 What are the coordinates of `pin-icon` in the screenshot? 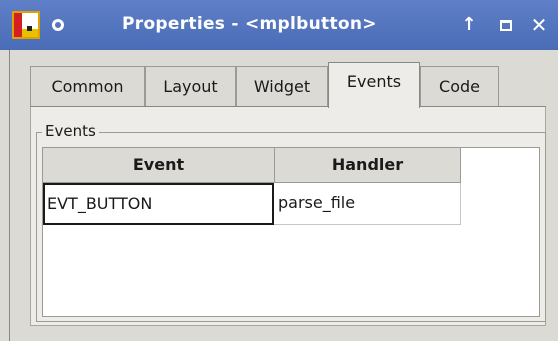 It's located at (58, 25).